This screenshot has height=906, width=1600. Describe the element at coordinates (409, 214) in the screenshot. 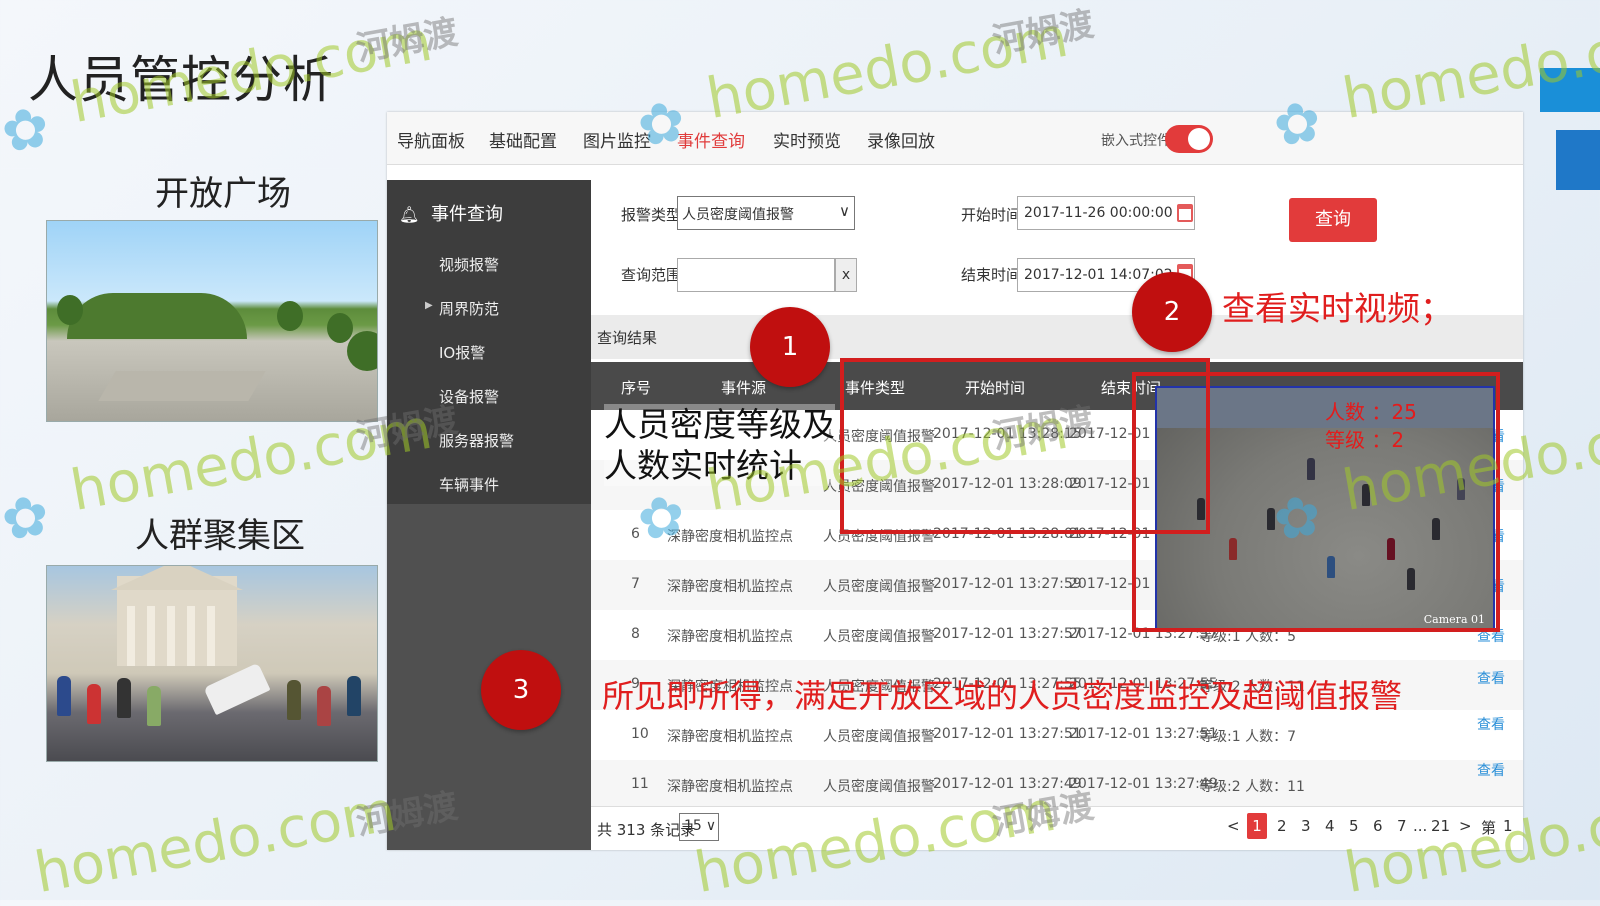

I see `bell-icon: 🔔︎` at that location.